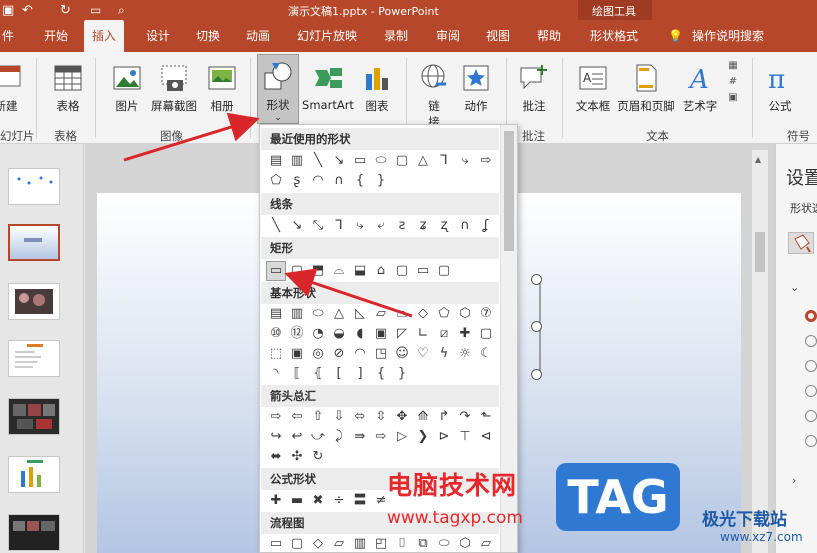 Image resolution: width=817 pixels, height=553 pixels. Describe the element at coordinates (191, 137) in the screenshot. I see `annotation-arrow-to-shapes` at that location.